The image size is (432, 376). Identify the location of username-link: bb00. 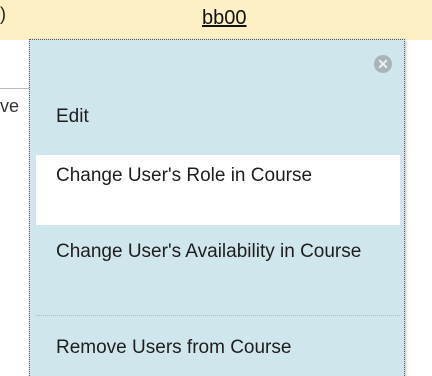
(224, 18).